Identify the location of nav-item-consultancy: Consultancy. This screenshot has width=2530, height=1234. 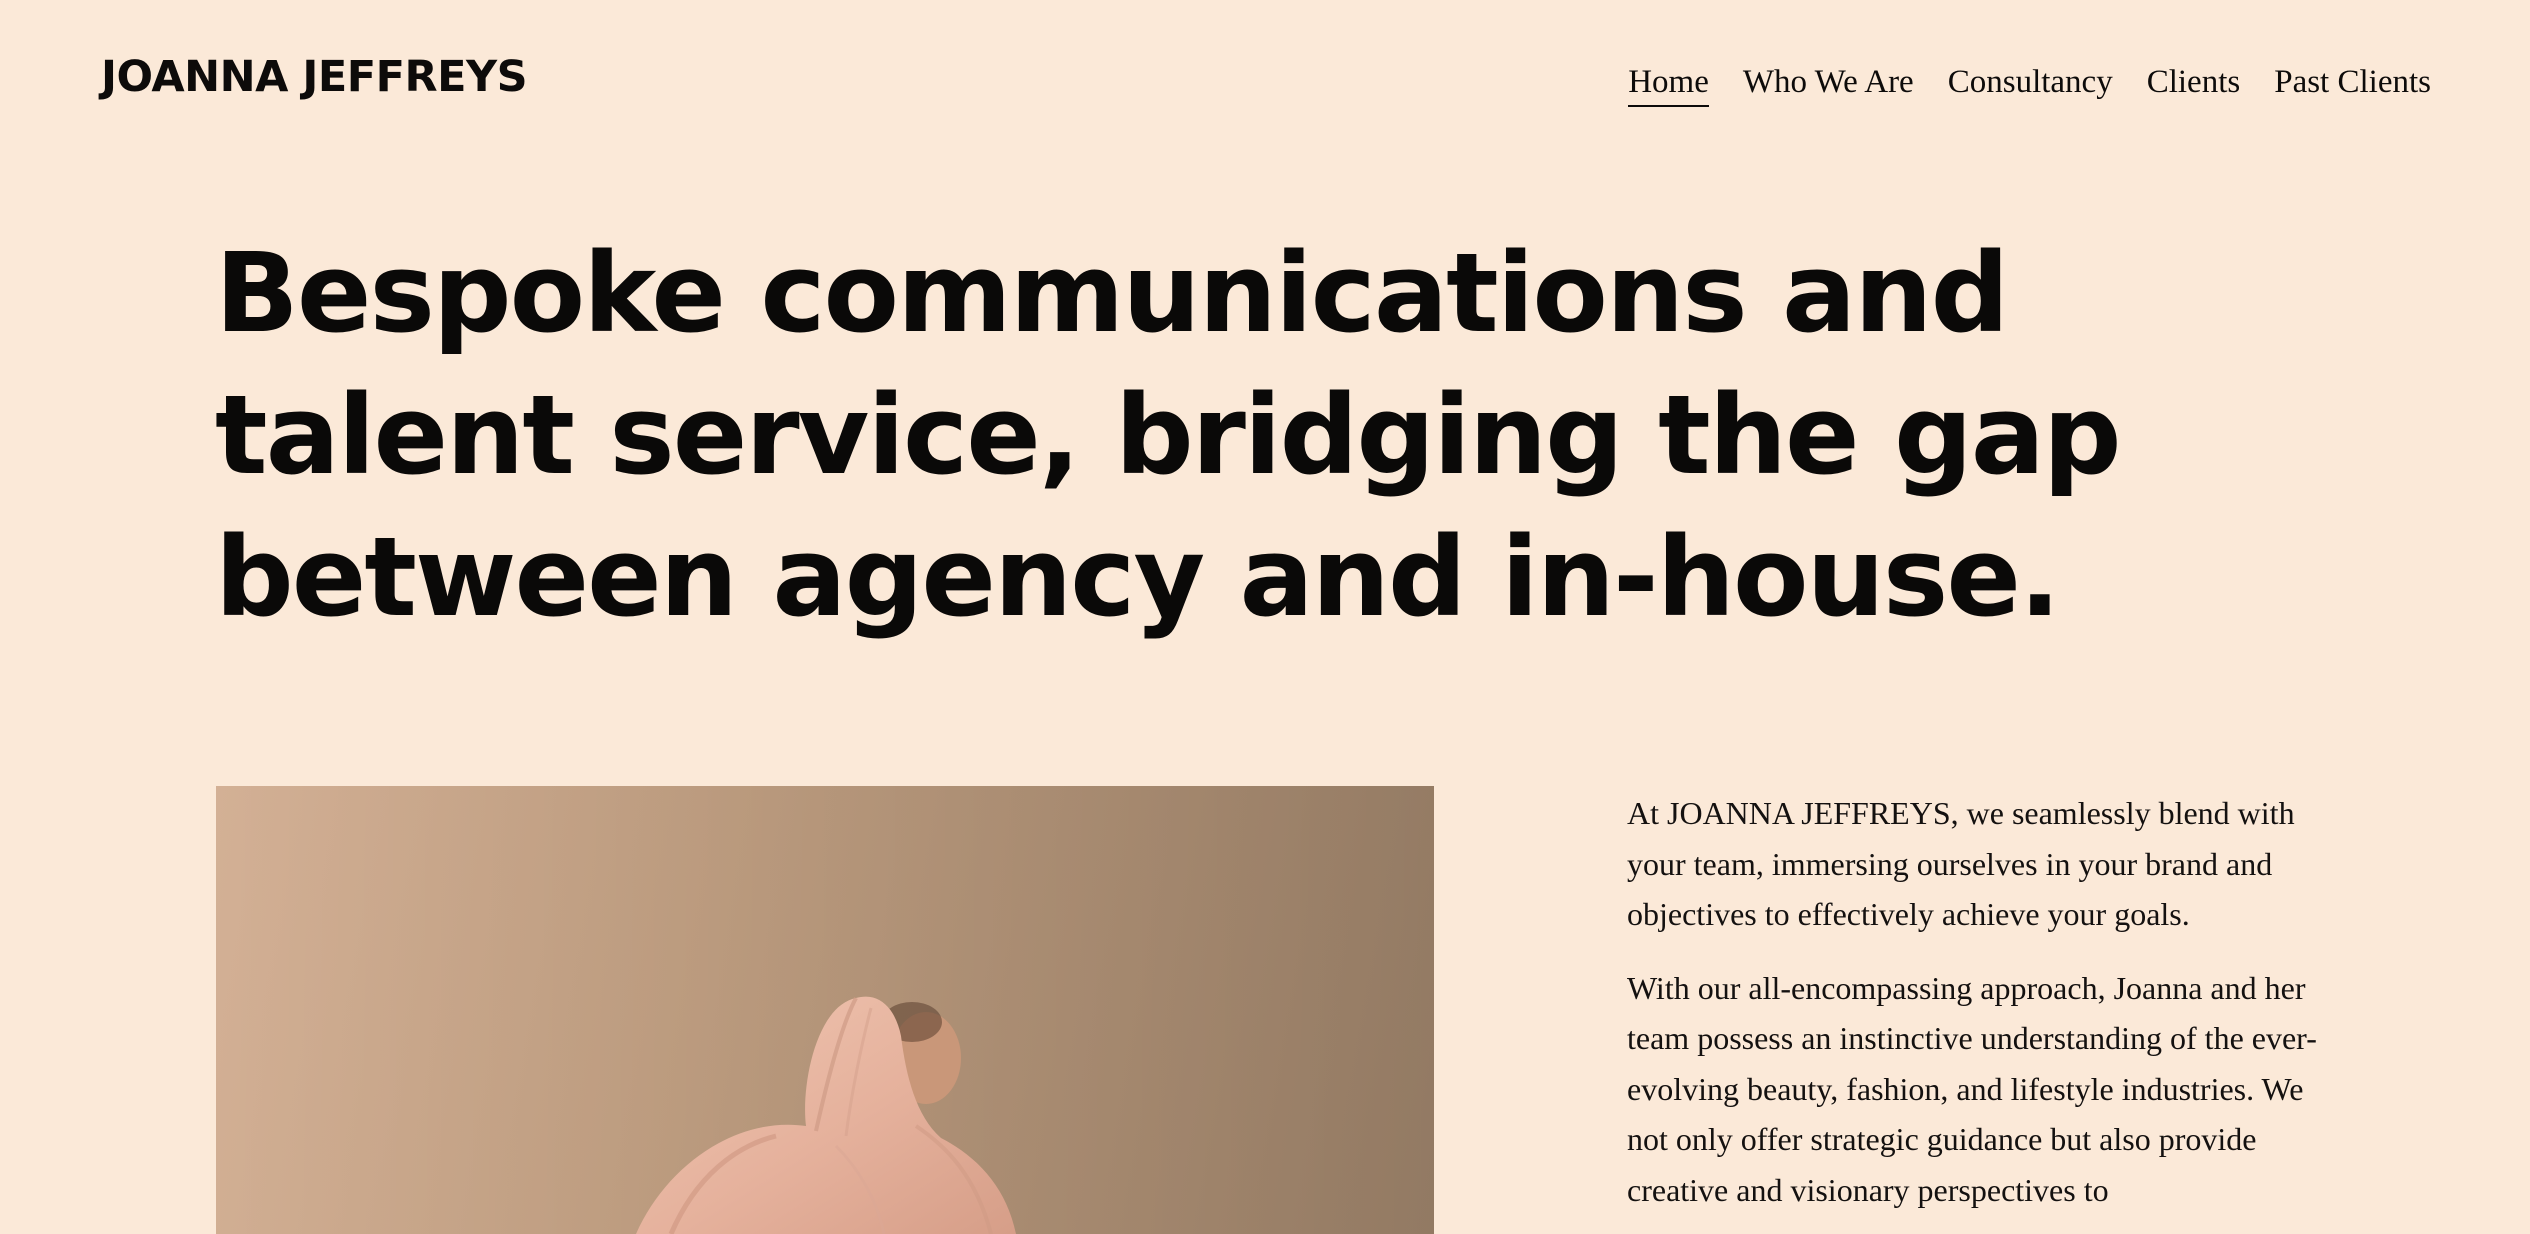
(2030, 84).